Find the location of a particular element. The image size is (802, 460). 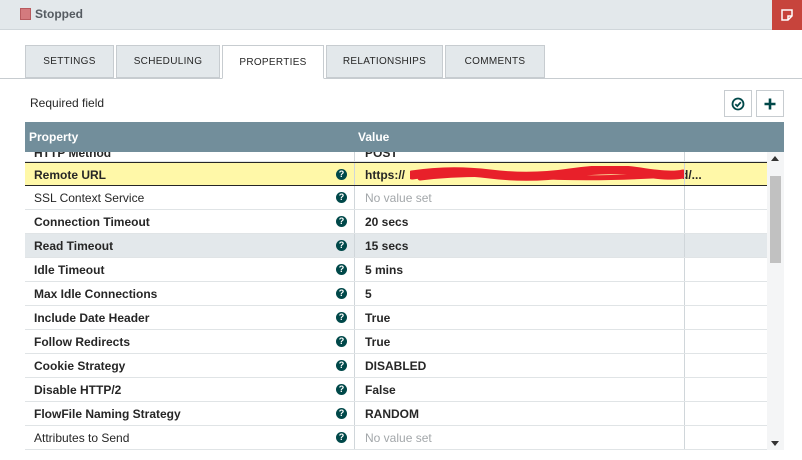

header-value: Value is located at coordinates (373, 137).